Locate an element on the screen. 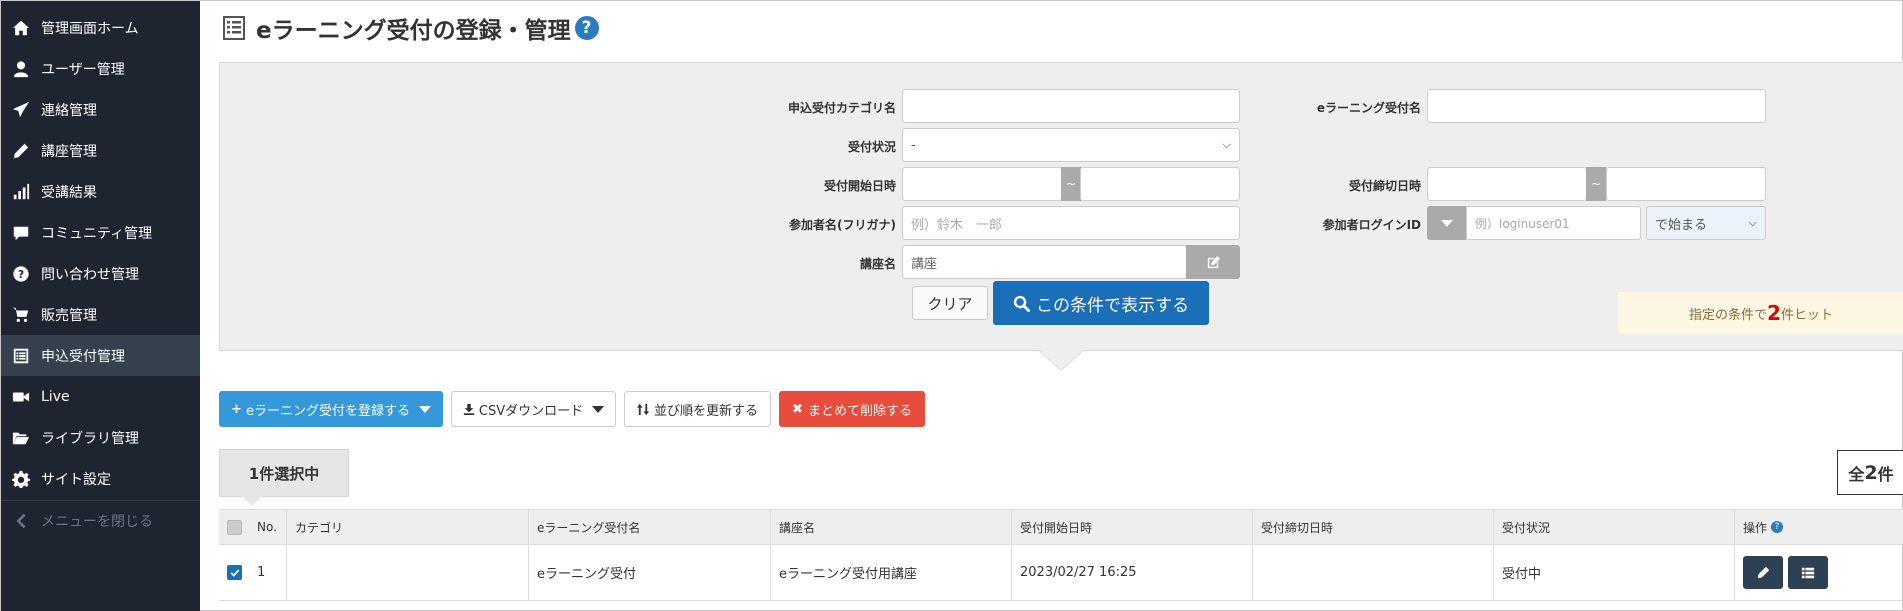  sidebar-item-label: コミュニティ管理 is located at coordinates (97, 233).